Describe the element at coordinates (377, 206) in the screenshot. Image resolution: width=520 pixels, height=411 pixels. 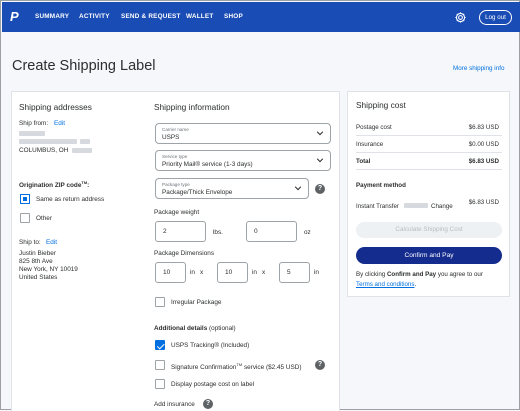
I see `payment-method-name: Instant Transfer` at that location.